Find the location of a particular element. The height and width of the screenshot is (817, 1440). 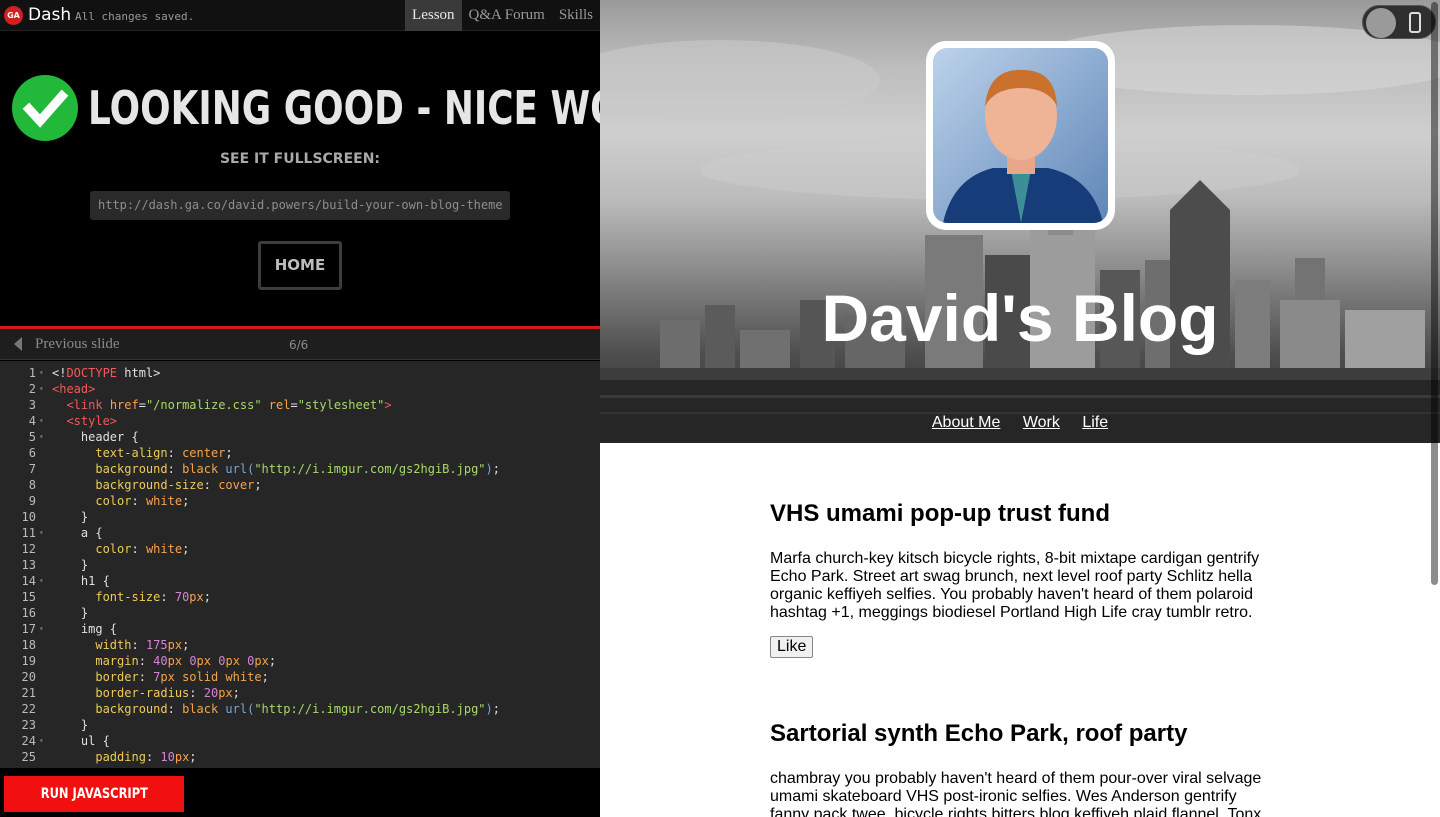

code-token: <link is located at coordinates (84, 405).